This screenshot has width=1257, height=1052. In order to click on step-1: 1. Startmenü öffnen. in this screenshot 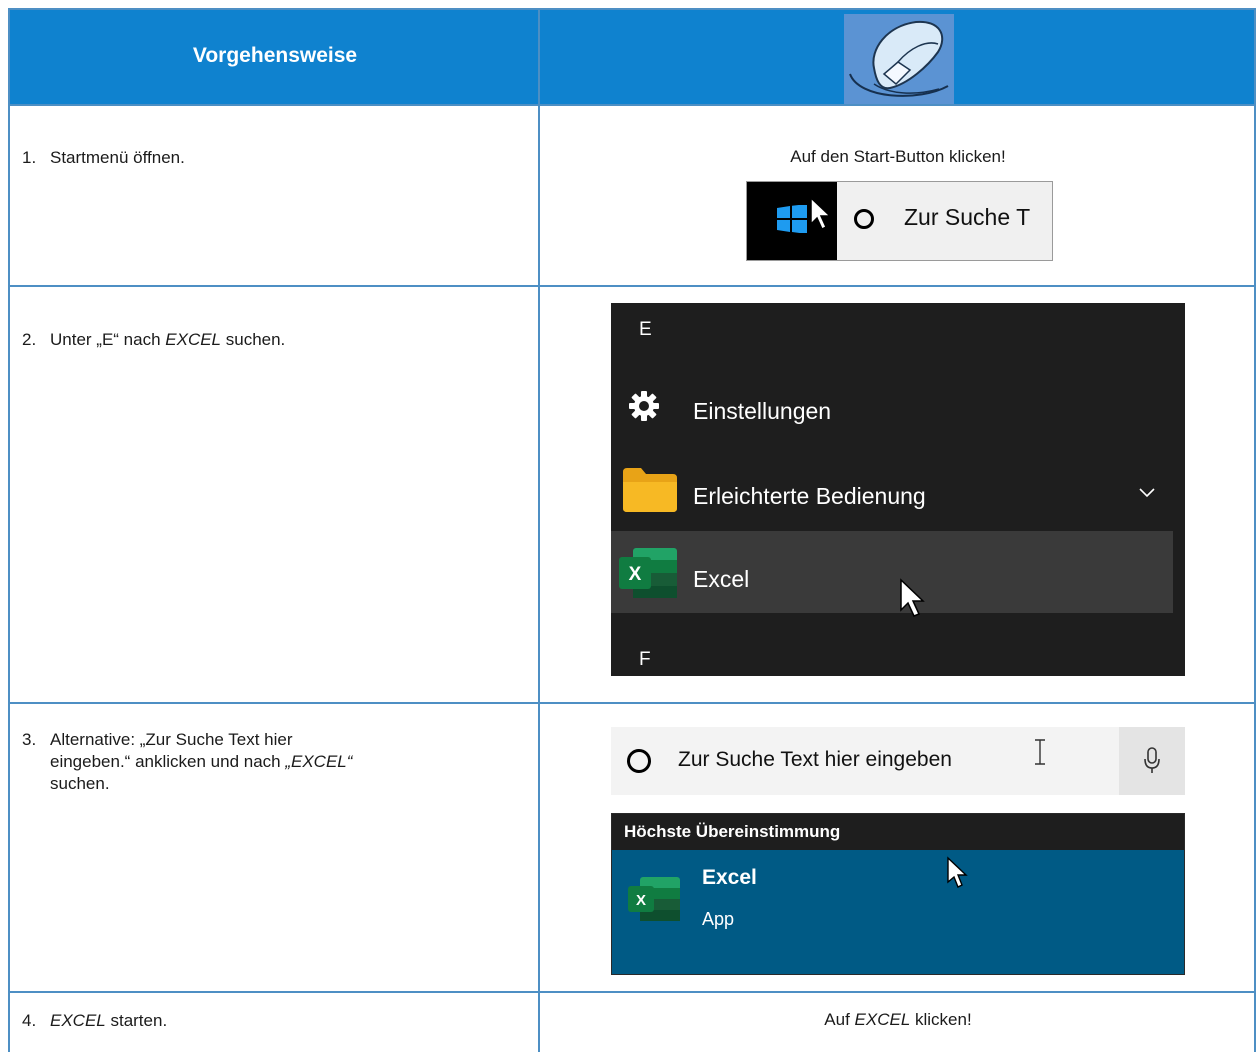, I will do `click(271, 158)`.